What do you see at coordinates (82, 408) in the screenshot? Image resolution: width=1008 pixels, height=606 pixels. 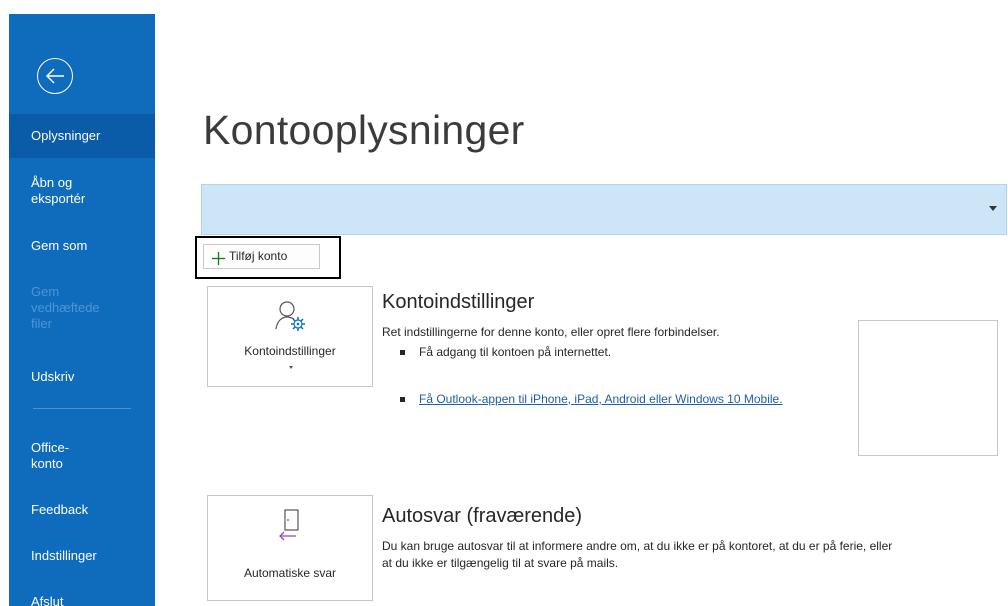 I see `sidebar-divider` at bounding box center [82, 408].